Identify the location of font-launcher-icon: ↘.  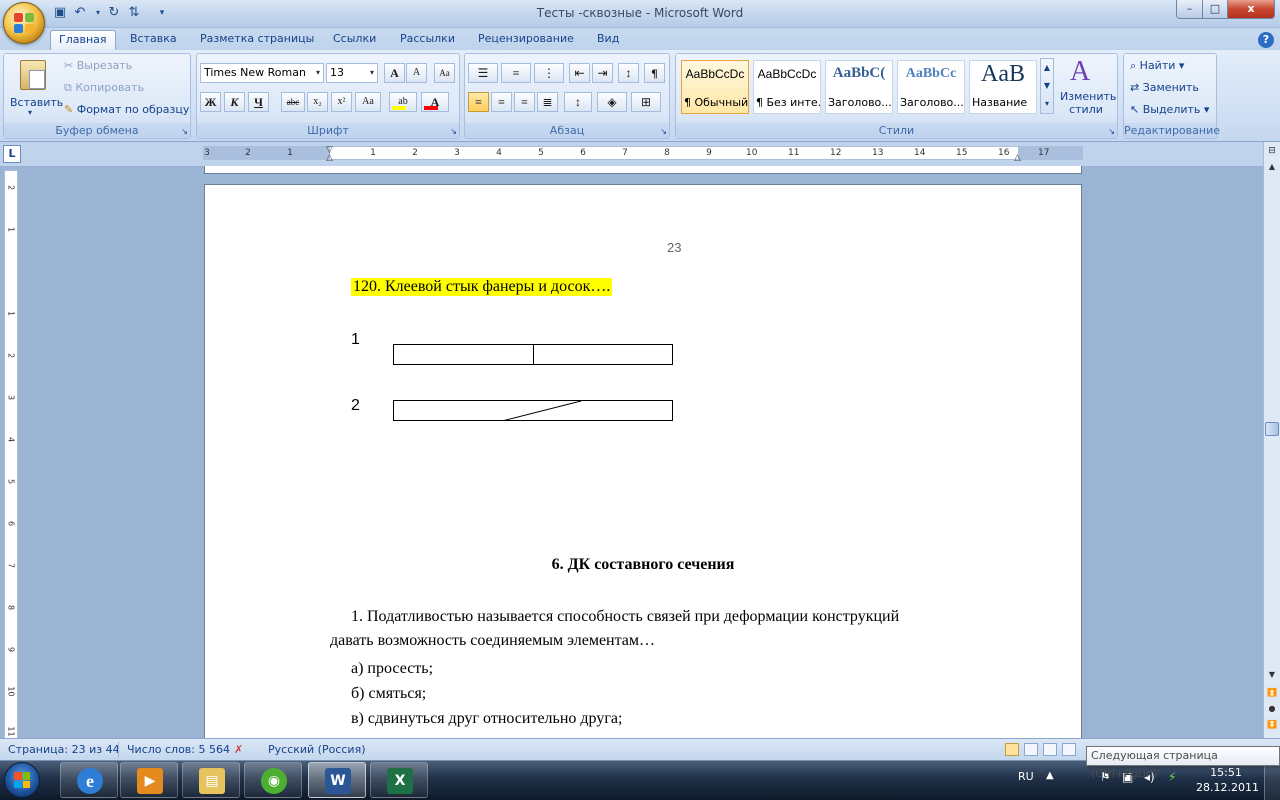
(453, 131).